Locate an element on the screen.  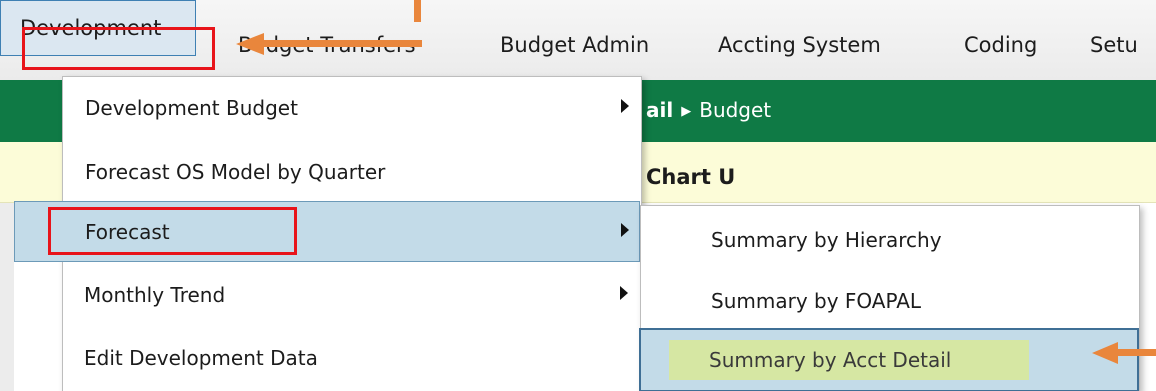
menu-item-forecast-os-model: Forecast OS Model by Quarter is located at coordinates (352, 172).